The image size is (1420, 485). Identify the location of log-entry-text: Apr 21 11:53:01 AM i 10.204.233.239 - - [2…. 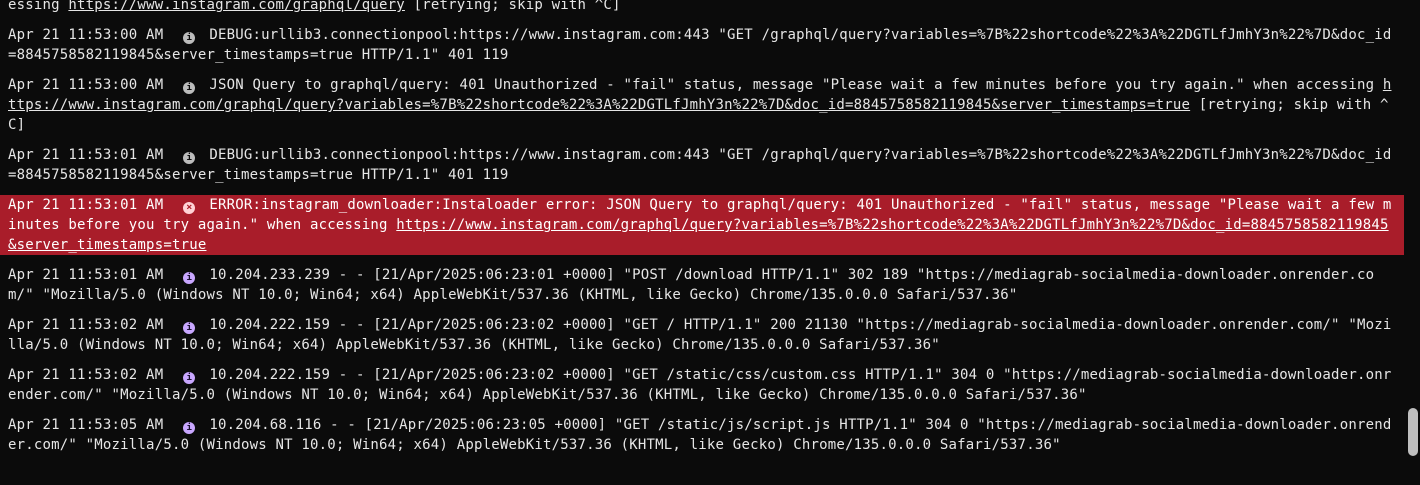
(702, 285).